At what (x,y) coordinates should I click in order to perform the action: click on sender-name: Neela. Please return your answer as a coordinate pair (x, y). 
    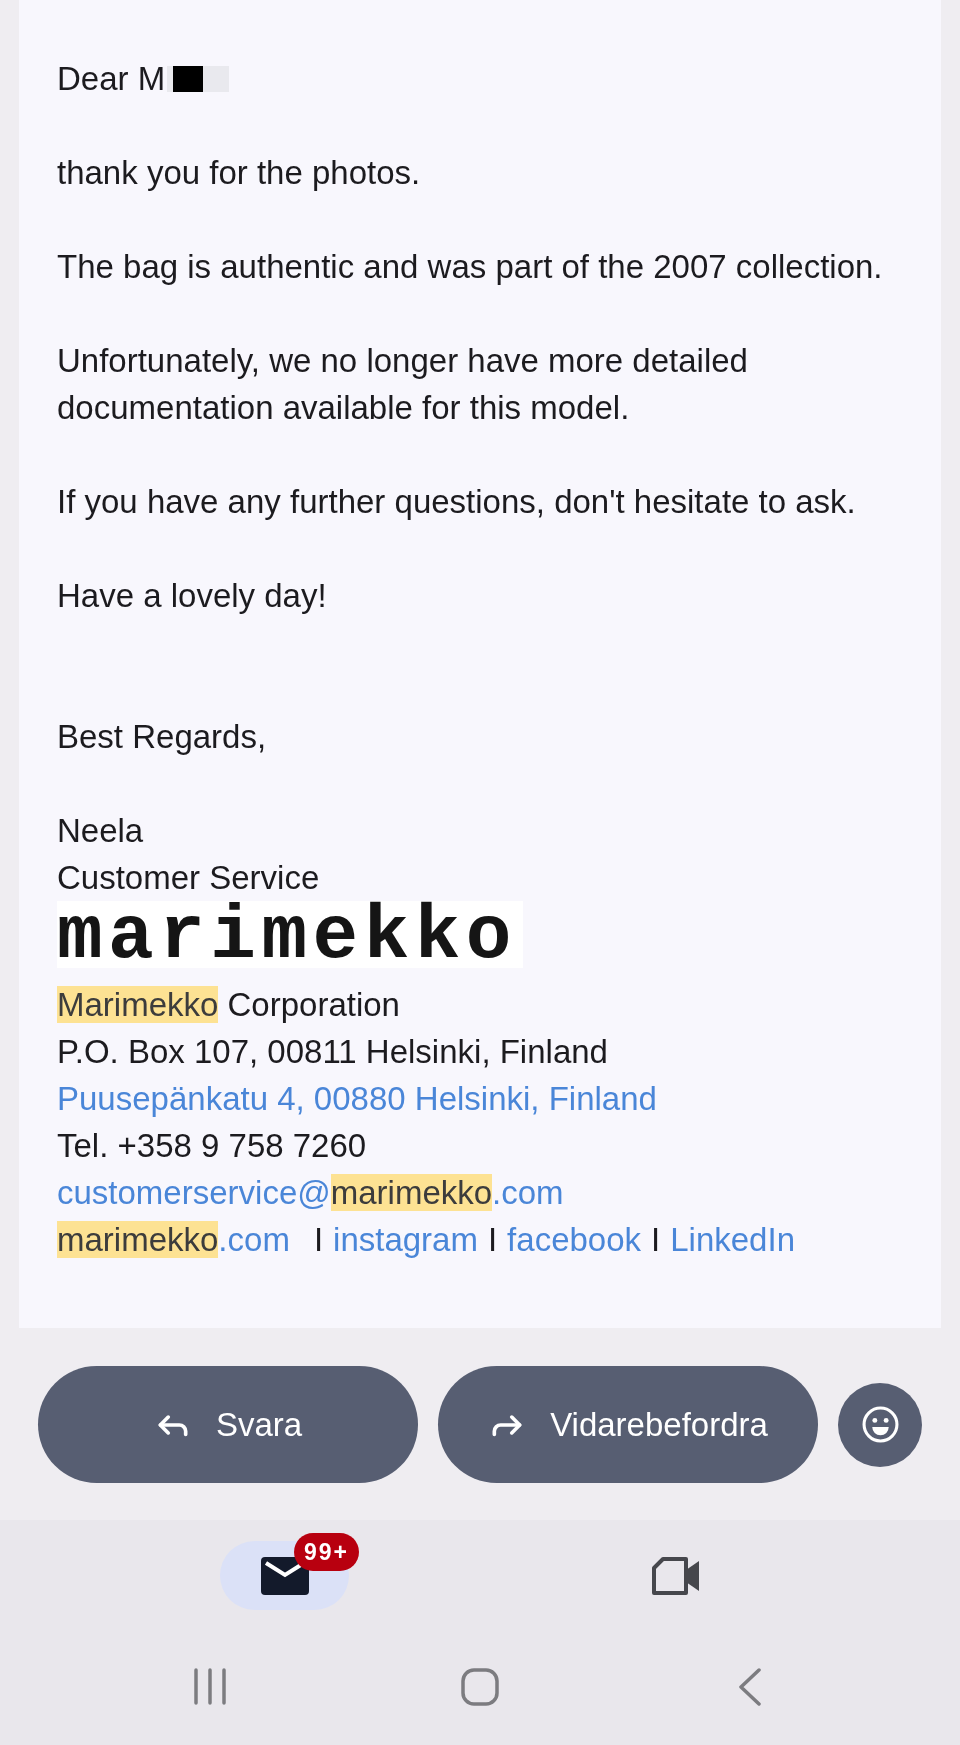
    Looking at the image, I should click on (101, 831).